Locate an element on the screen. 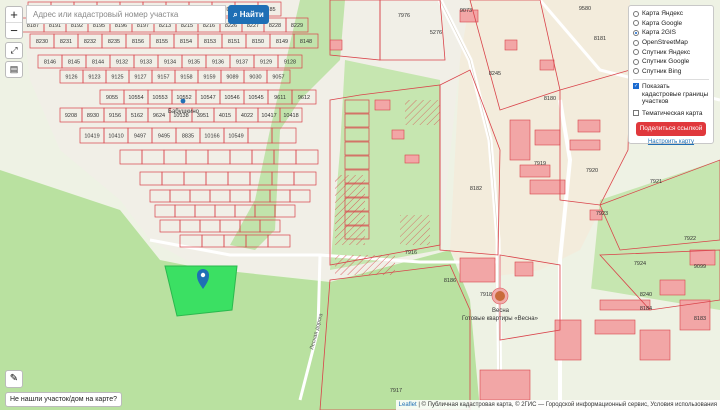 This screenshot has height=410, width=720. layer-option: OpenStreetMap is located at coordinates (671, 43).